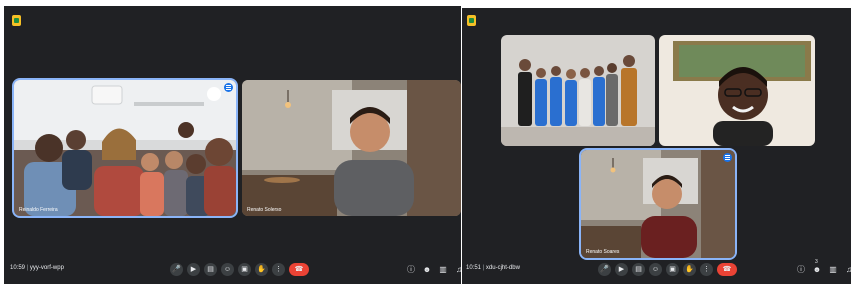 This screenshot has height=286, width=855. I want to click on video-tile-team, so click(578, 90).